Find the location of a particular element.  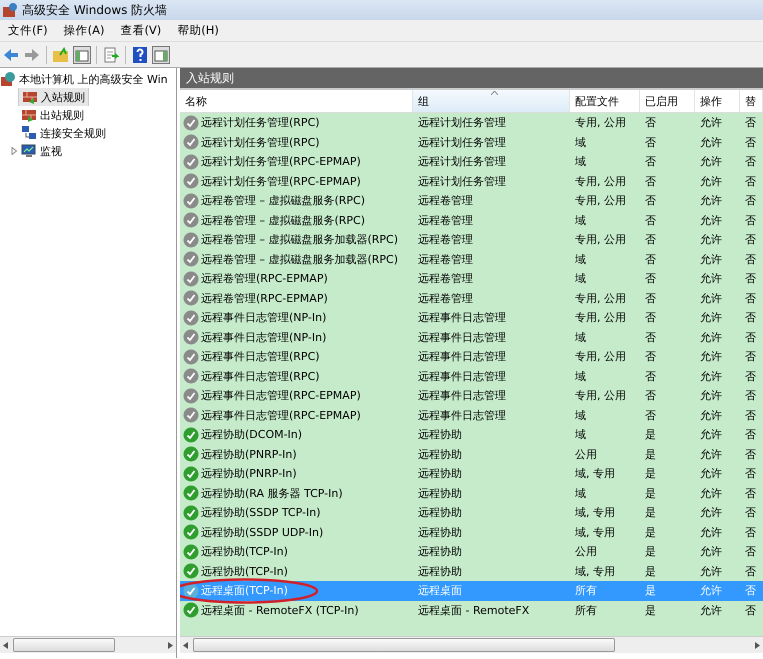

table-row: 远程计划任务管理(RPC-EPMAP) 远程计划任务管理 域 否 允许 否 is located at coordinates (471, 162).